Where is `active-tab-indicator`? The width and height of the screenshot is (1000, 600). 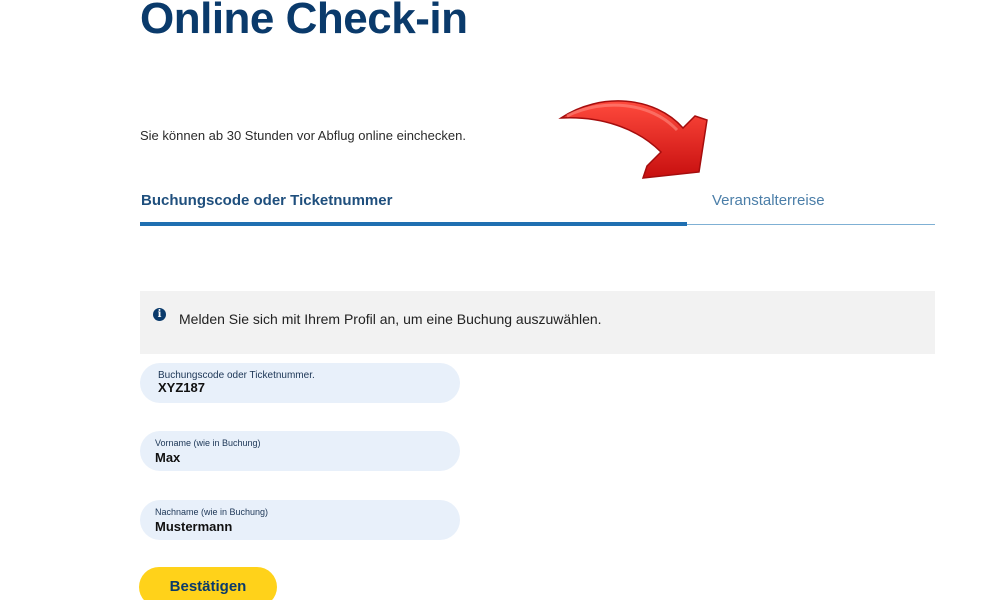 active-tab-indicator is located at coordinates (413, 224).